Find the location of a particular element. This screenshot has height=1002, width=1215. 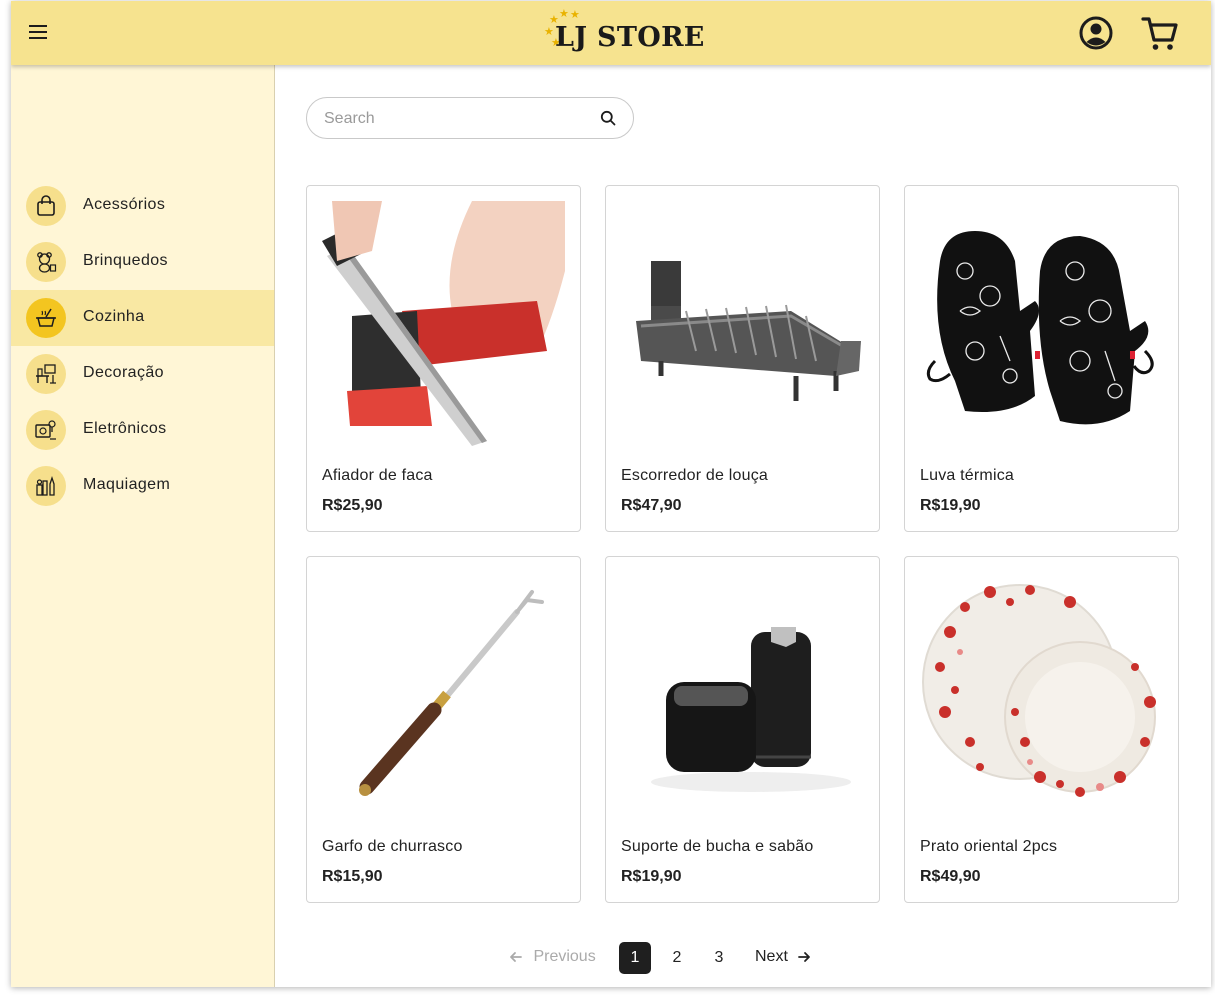

page-3-button: 3 is located at coordinates (719, 958).